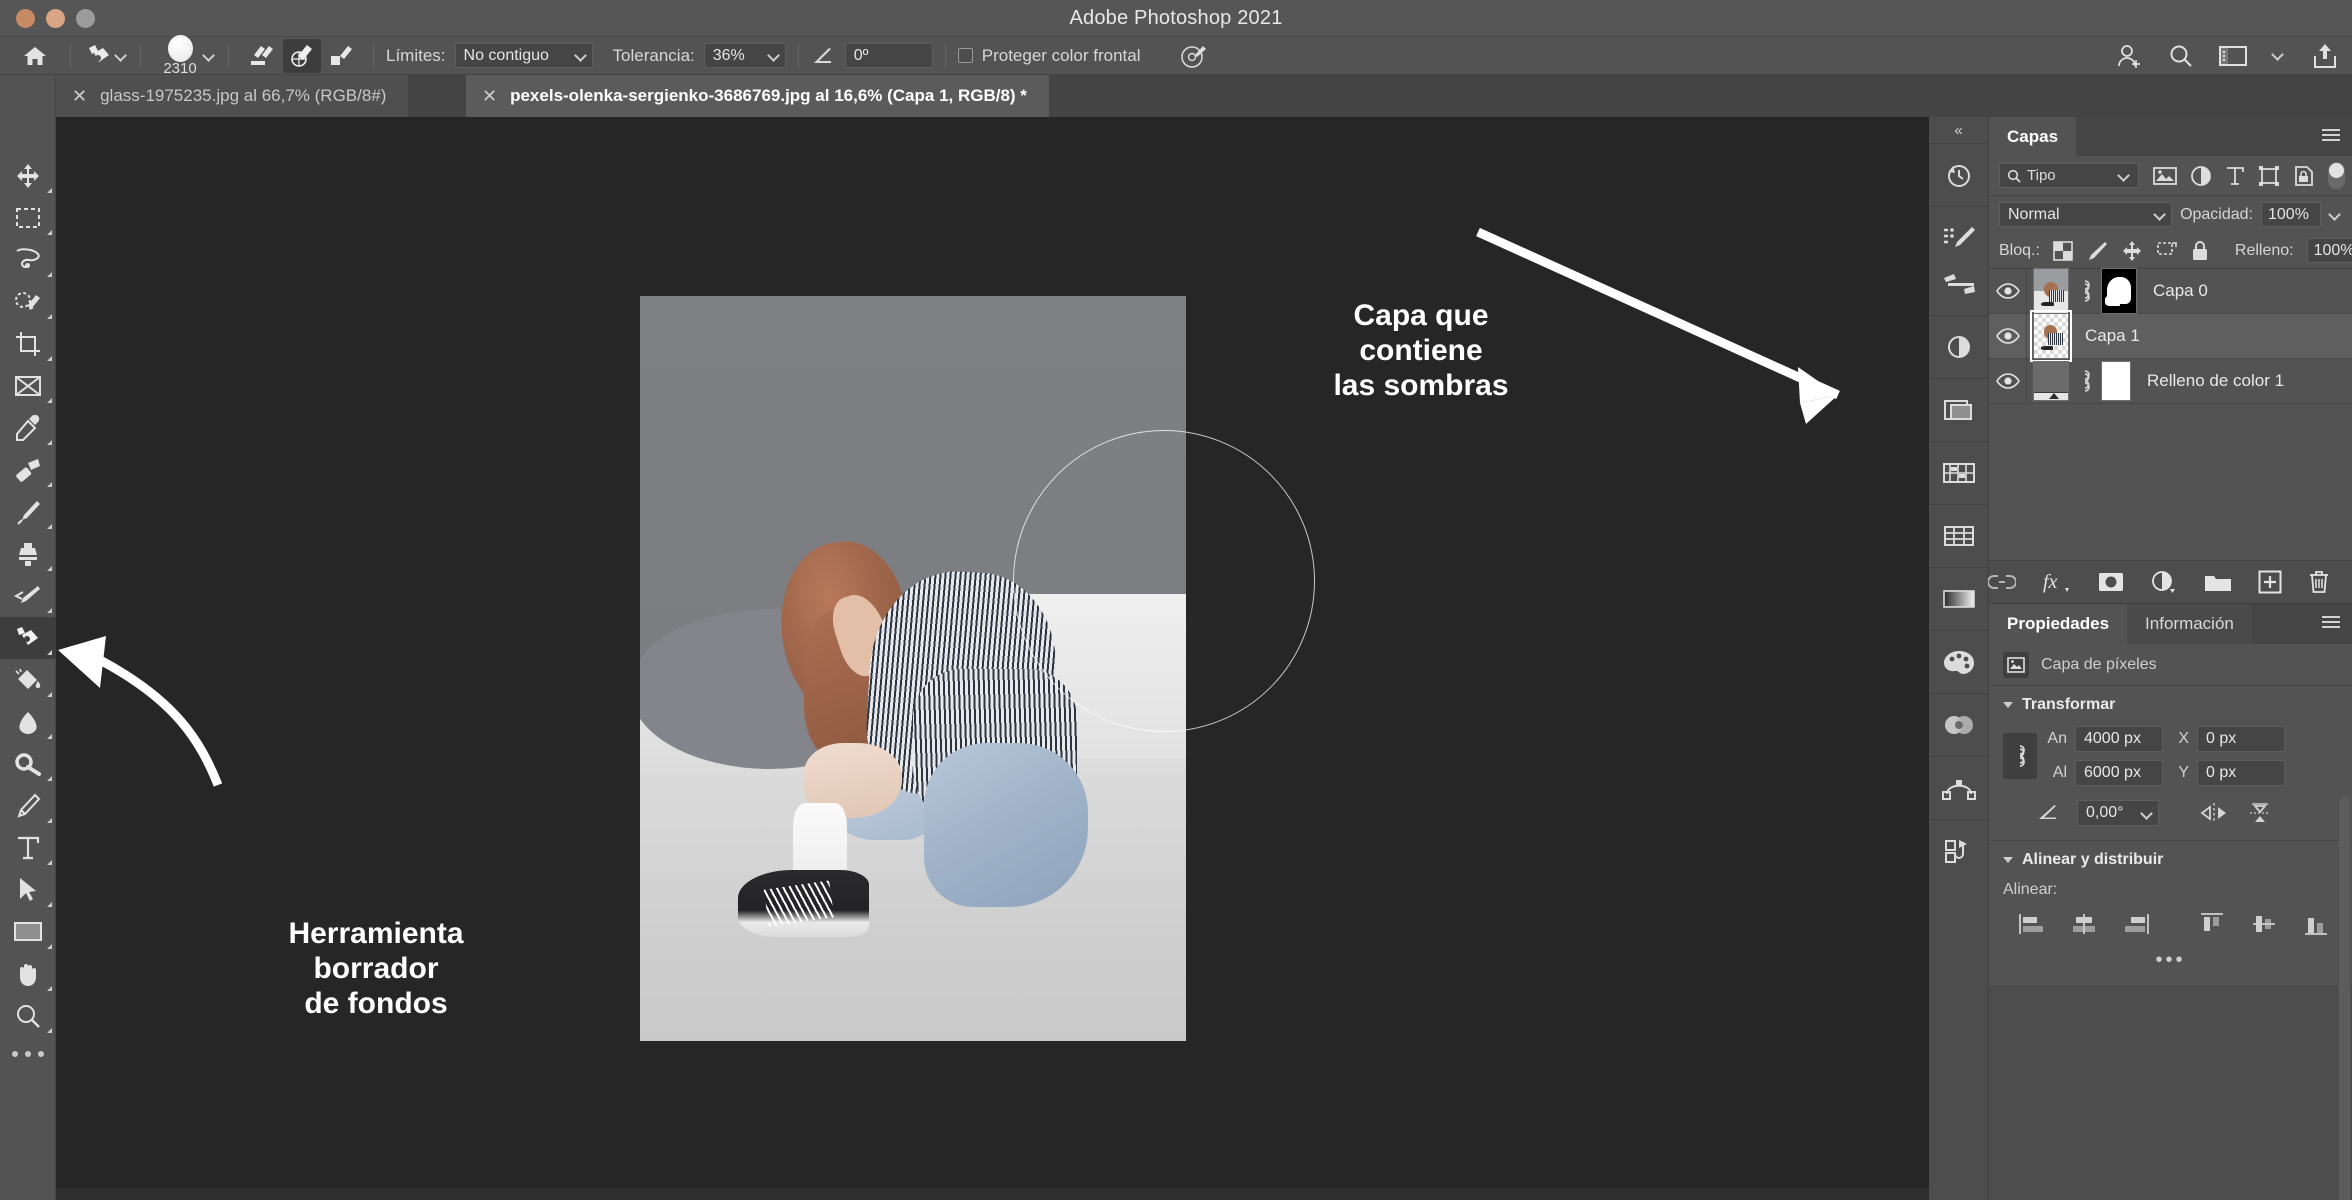 The width and height of the screenshot is (2352, 1200). I want to click on lock-image-icon, so click(2097, 251).